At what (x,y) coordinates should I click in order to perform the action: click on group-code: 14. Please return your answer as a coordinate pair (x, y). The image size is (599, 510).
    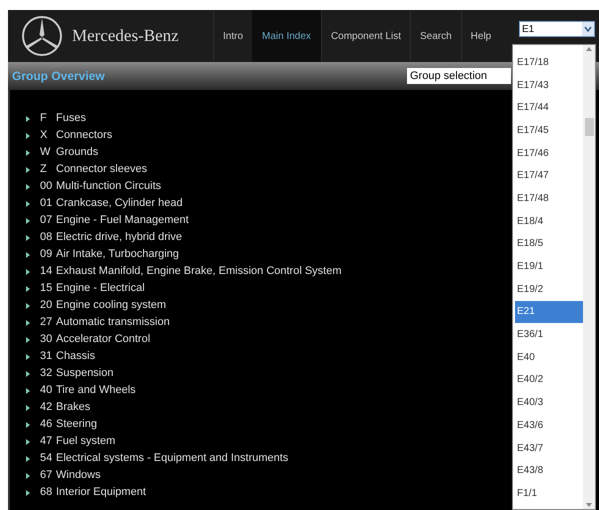
    Looking at the image, I should click on (47, 272).